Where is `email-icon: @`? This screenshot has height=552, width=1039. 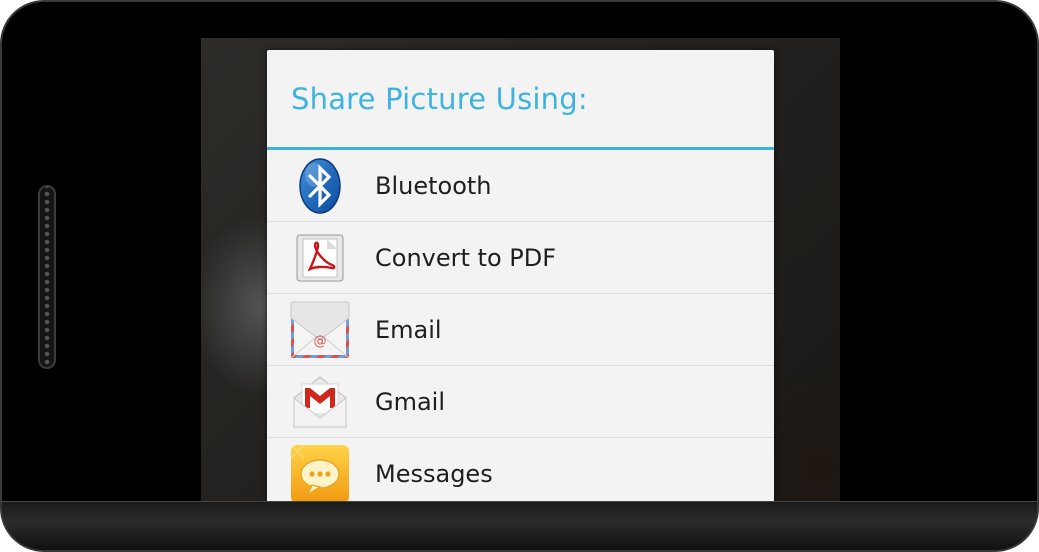
email-icon: @ is located at coordinates (320, 330).